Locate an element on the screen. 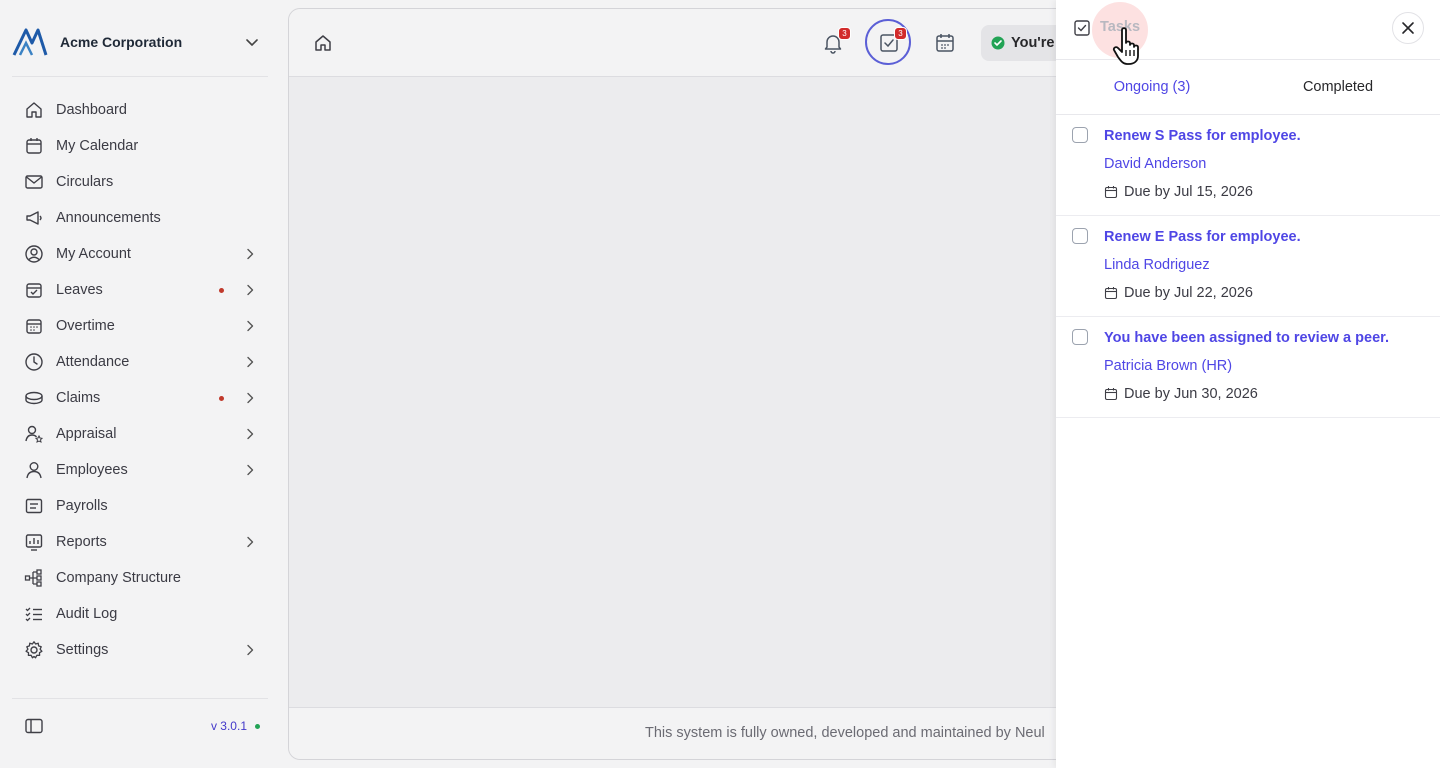  task-due: Due by Jun 30, 2026 is located at coordinates (1181, 394).